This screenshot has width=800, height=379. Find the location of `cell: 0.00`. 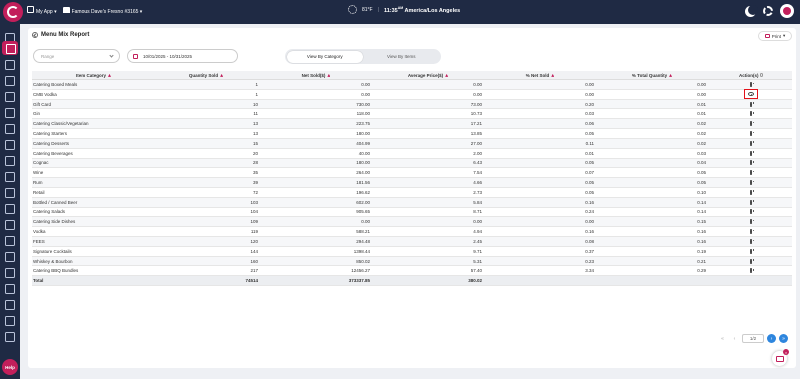

cell: 0.00 is located at coordinates (701, 94).